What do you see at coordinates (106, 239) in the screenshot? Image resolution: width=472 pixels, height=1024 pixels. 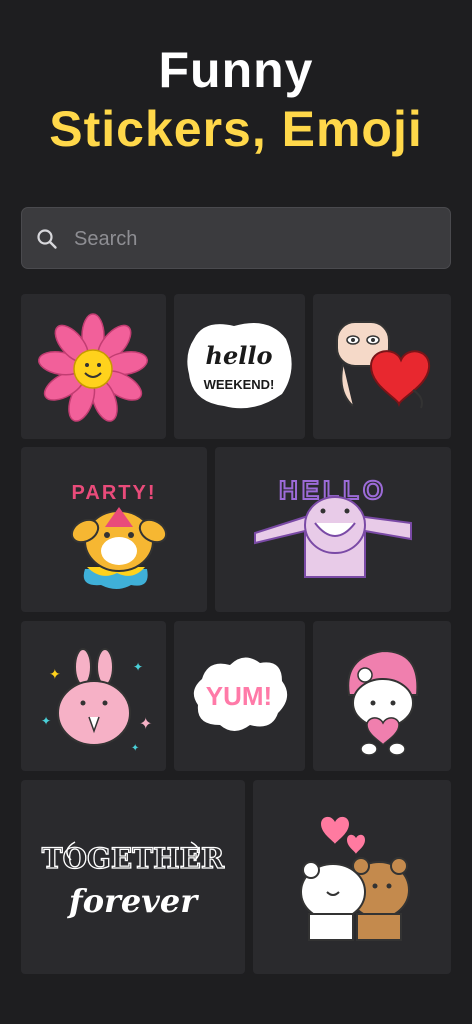 I see `search-placeholder: Search` at bounding box center [106, 239].